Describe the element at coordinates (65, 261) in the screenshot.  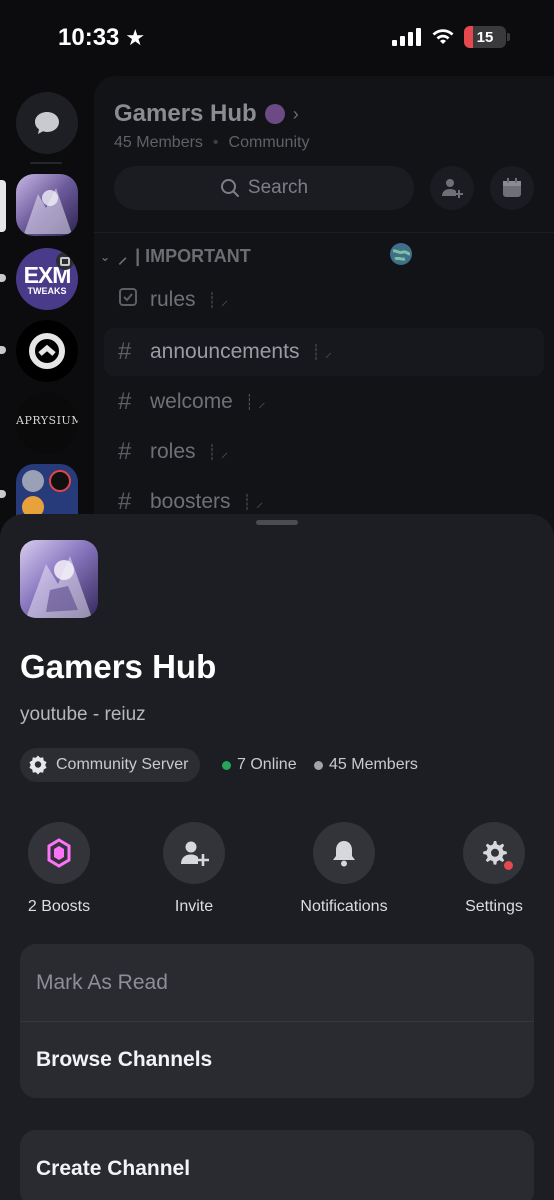
I see `event-badge-icon` at that location.